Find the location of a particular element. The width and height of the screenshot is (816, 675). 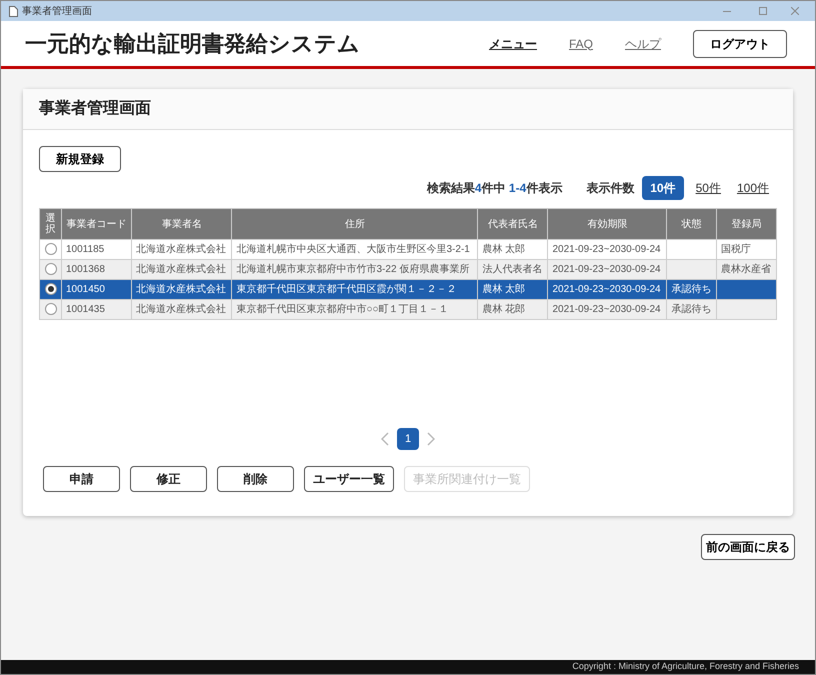

header-link: メニュー is located at coordinates (512, 43).